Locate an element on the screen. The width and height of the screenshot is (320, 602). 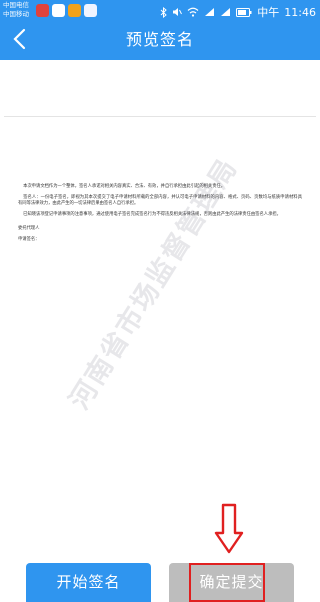
confirm-submit-button: 确定提交 is located at coordinates (231, 582).